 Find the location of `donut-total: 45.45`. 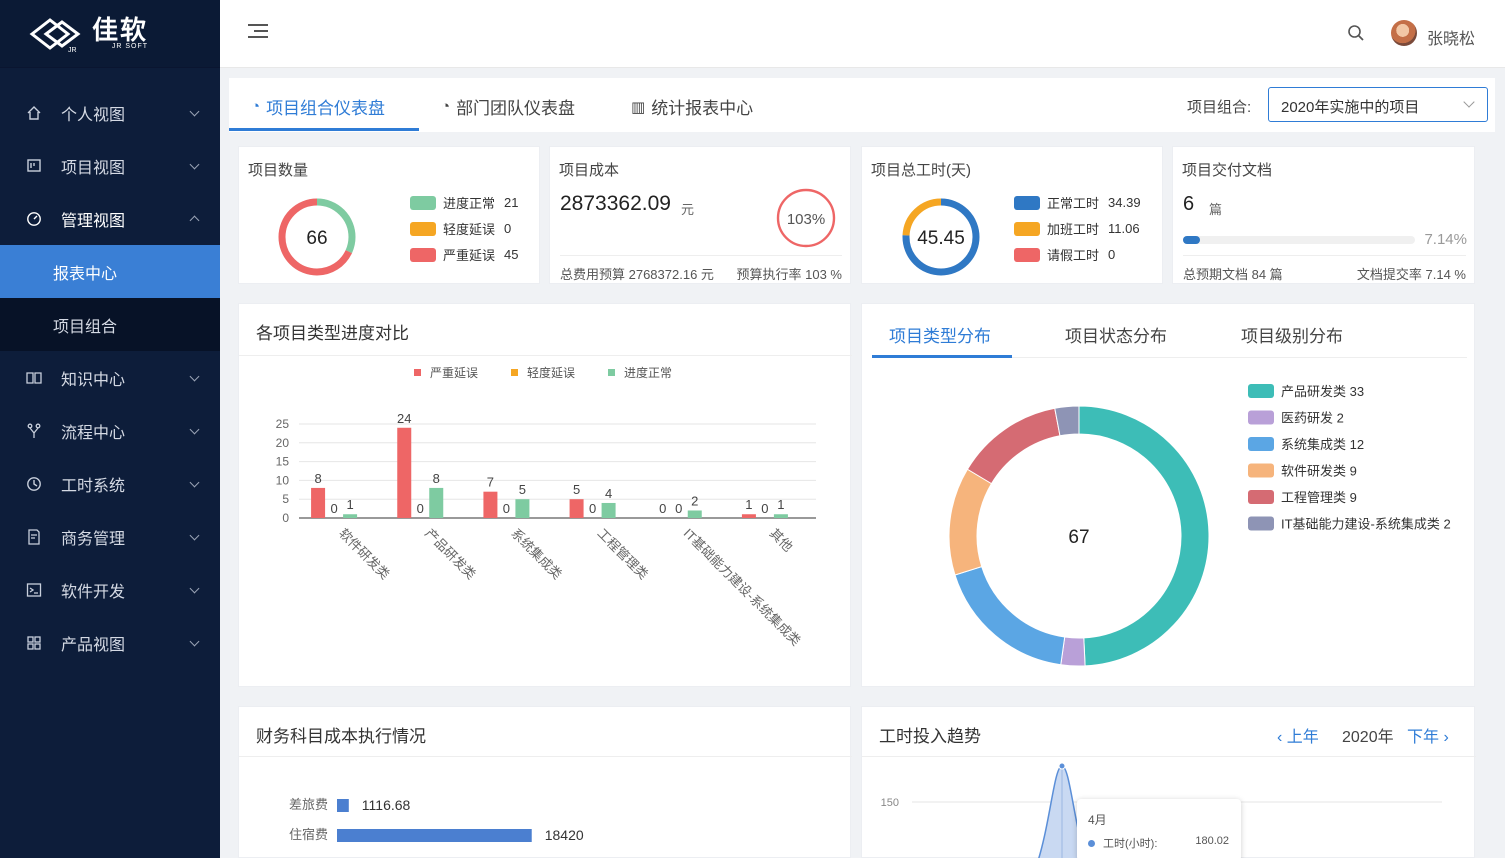

donut-total: 45.45 is located at coordinates (941, 238).